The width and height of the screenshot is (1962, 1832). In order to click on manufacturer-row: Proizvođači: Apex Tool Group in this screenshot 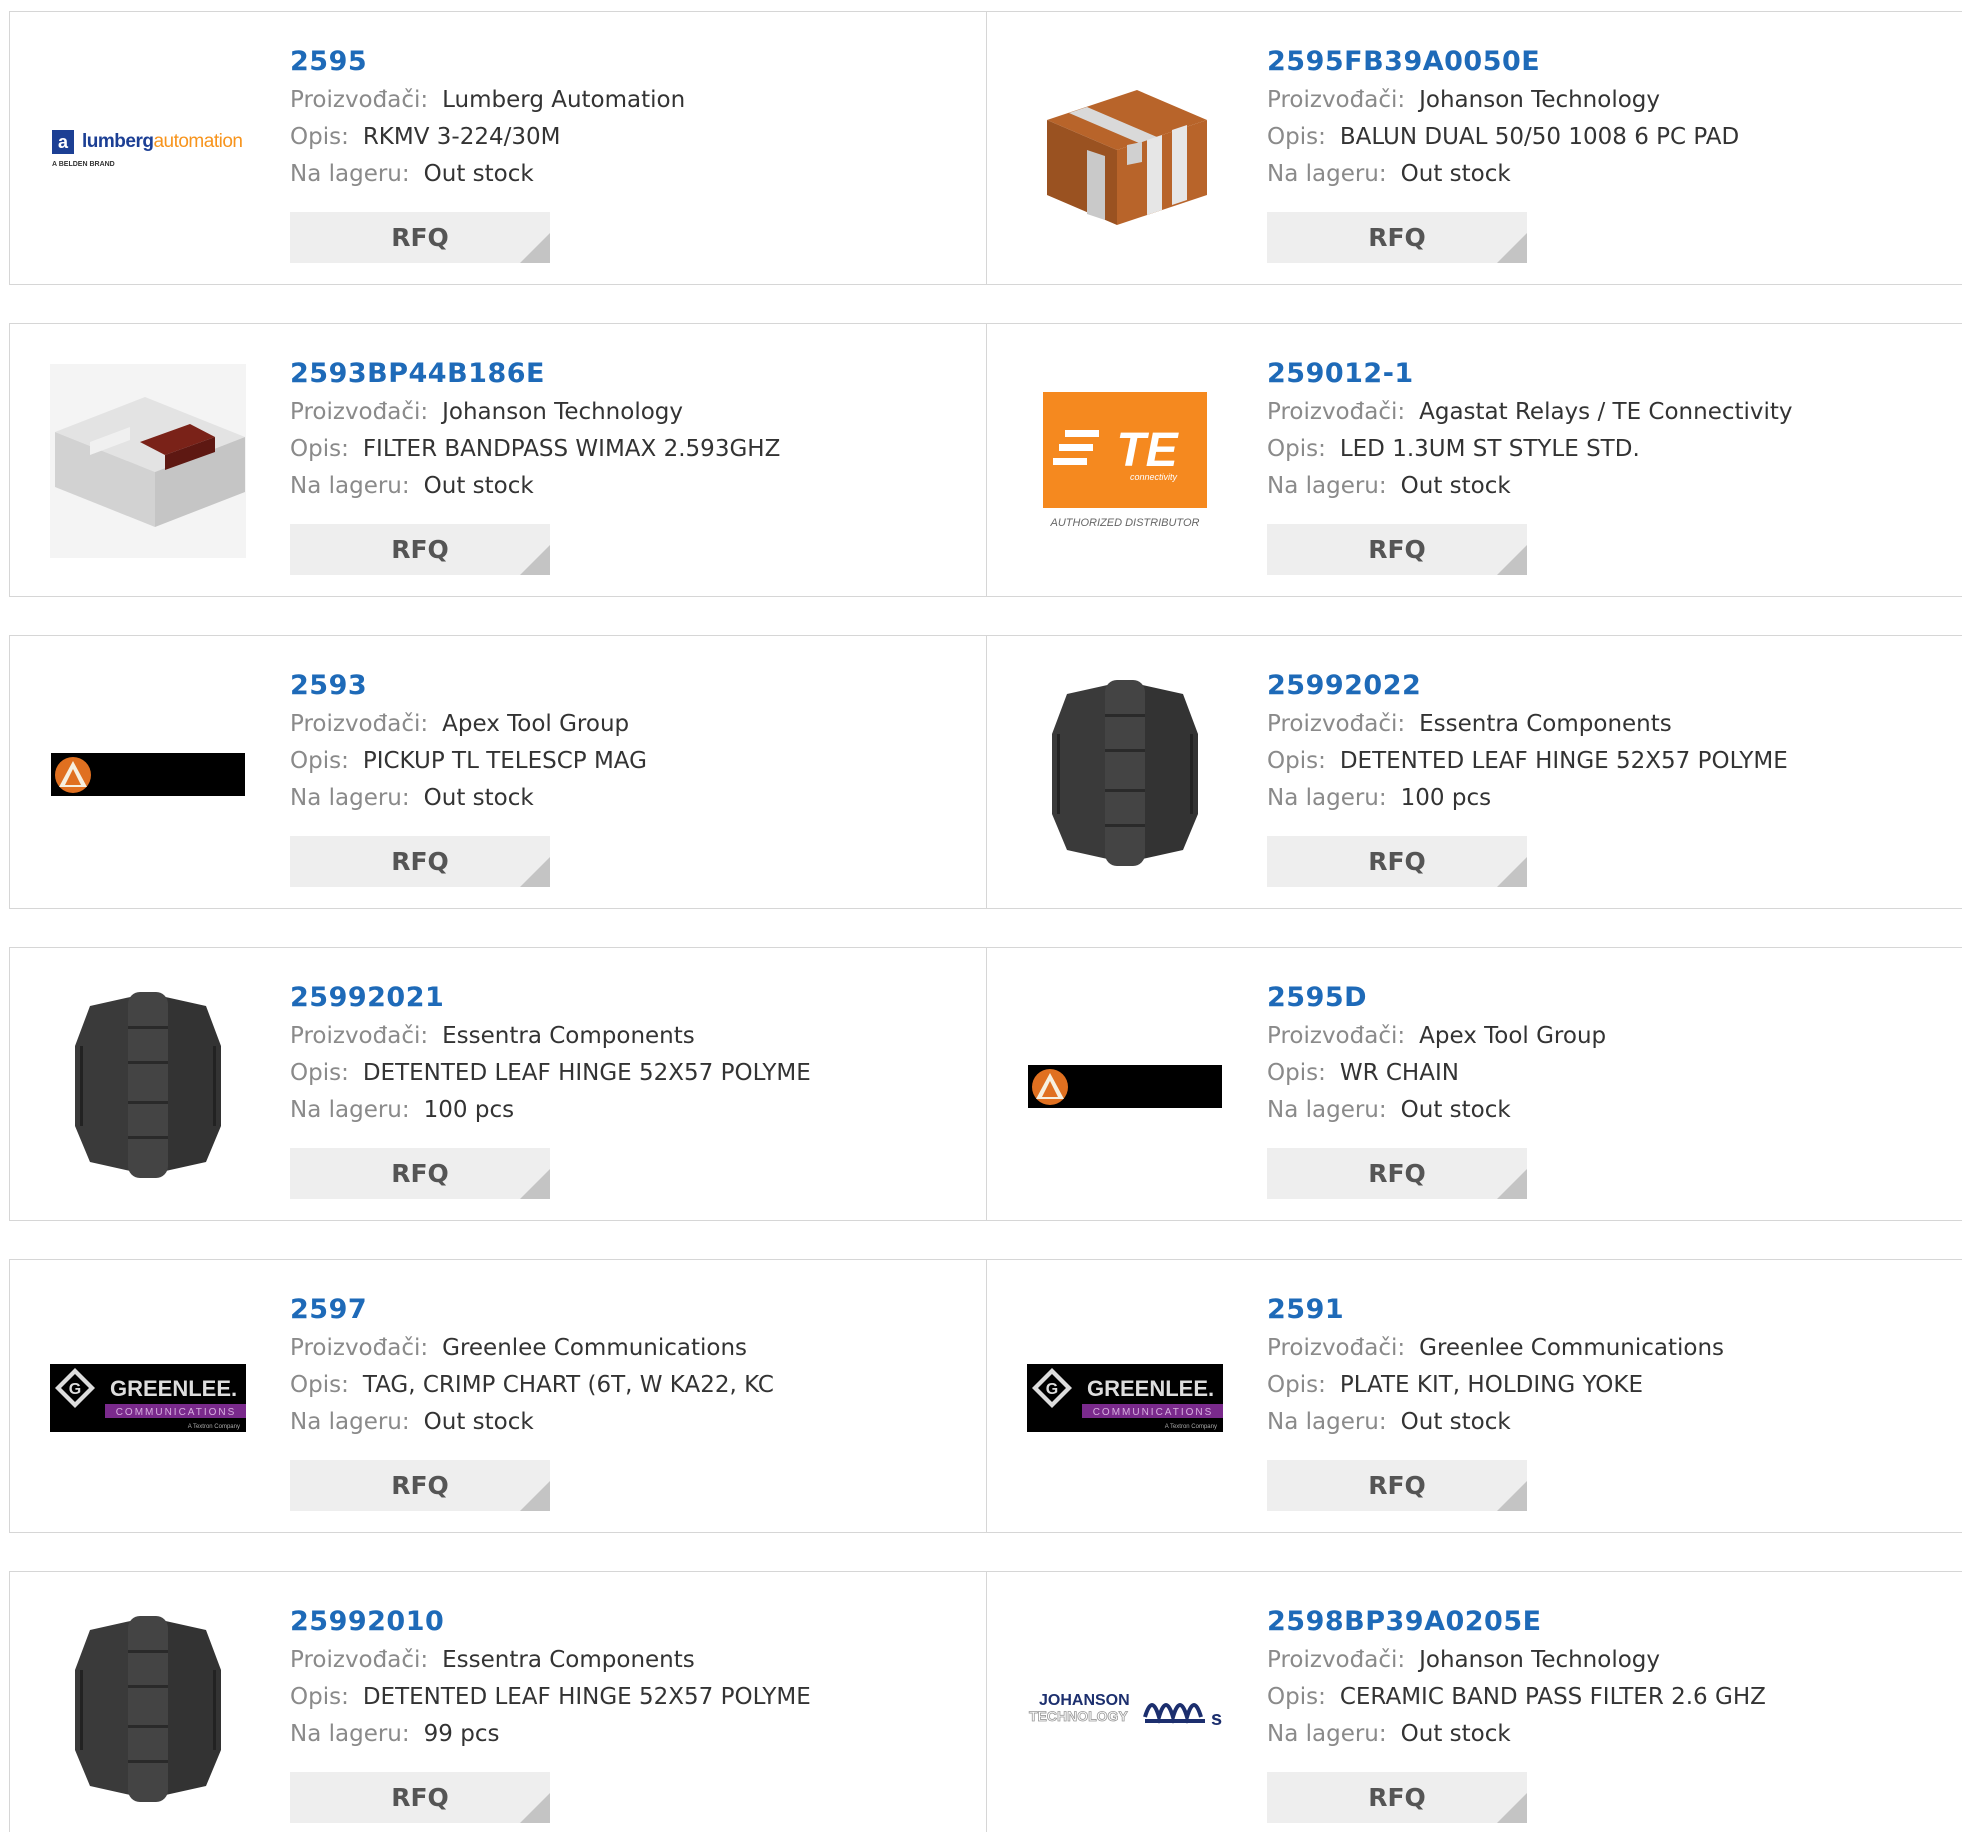, I will do `click(1614, 1036)`.